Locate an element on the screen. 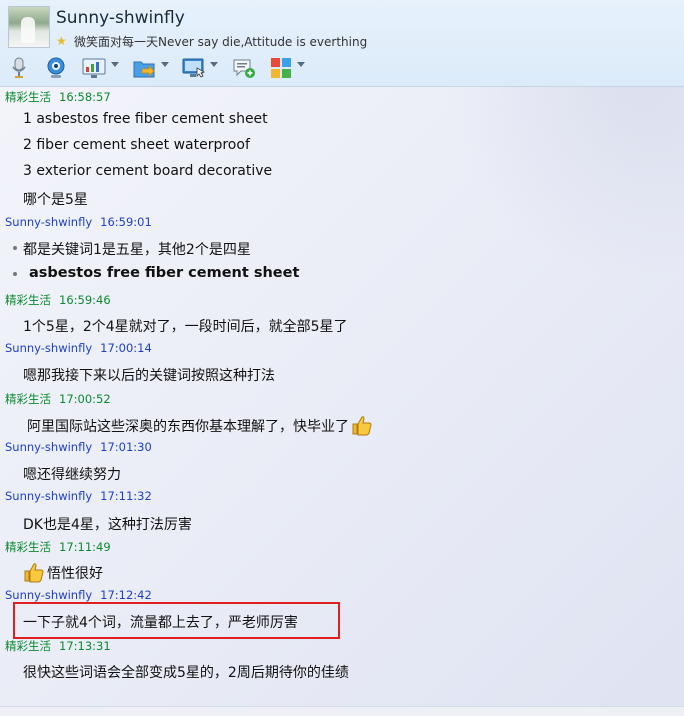 Image resolution: width=684 pixels, height=716 pixels. message-time: 17:13:31 is located at coordinates (85, 646).